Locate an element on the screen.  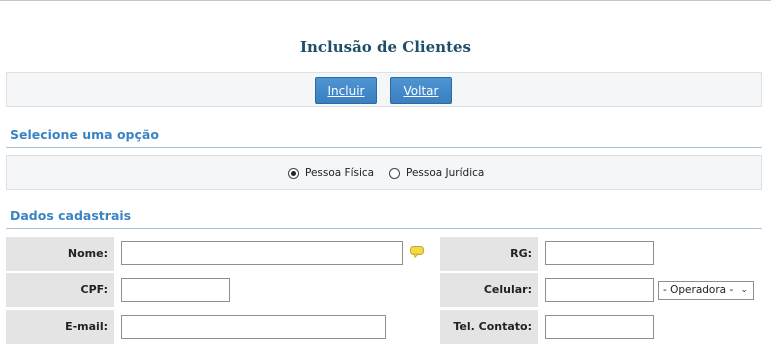
operadora-select: - Operadora - ⌄ is located at coordinates (706, 290).